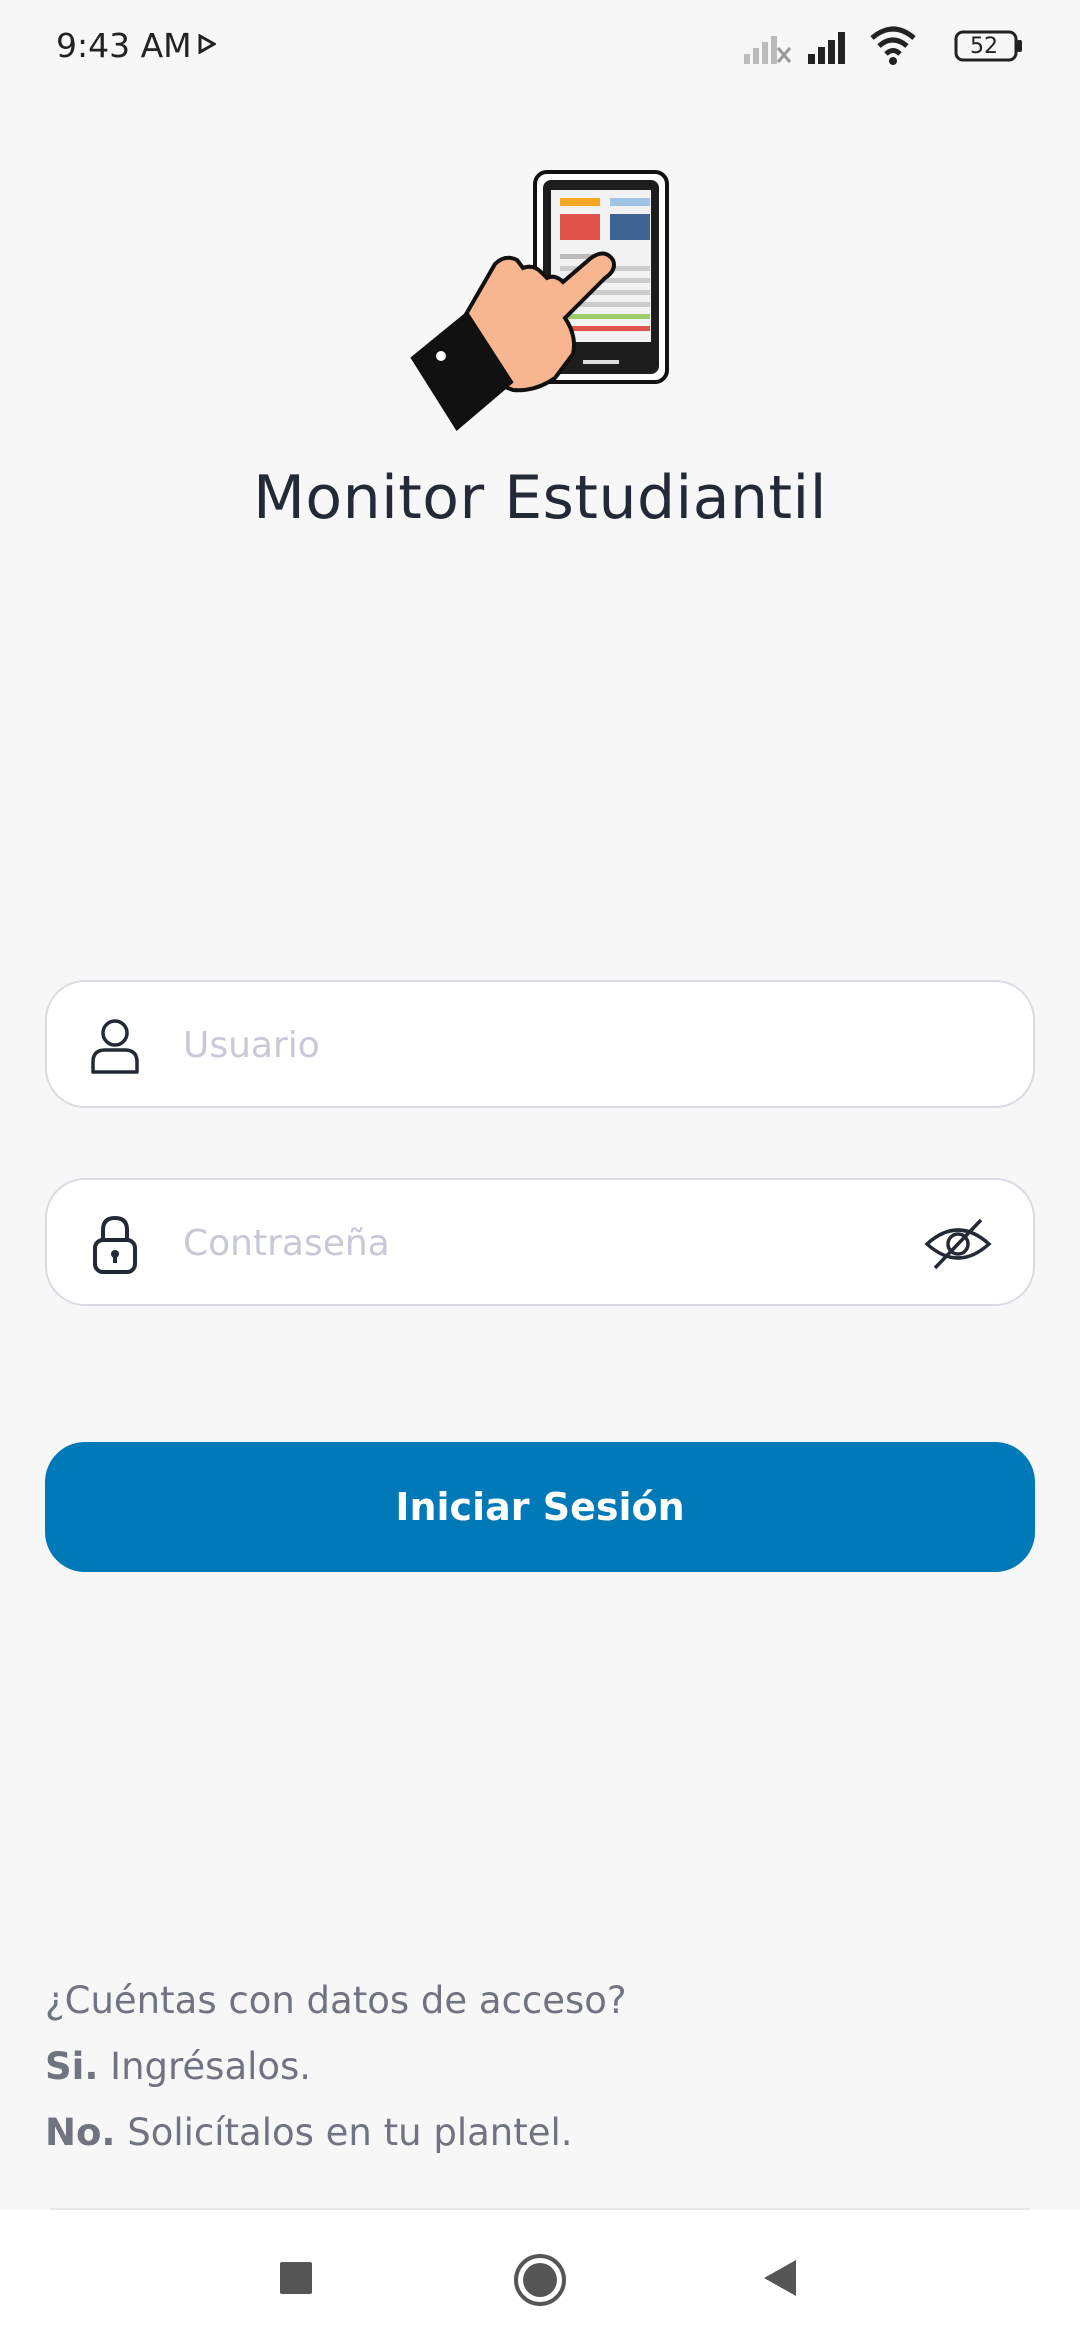 The width and height of the screenshot is (1080, 2340). What do you see at coordinates (344, 2132) in the screenshot?
I see `help-no-text: Solicítalos en tu plantel.` at bounding box center [344, 2132].